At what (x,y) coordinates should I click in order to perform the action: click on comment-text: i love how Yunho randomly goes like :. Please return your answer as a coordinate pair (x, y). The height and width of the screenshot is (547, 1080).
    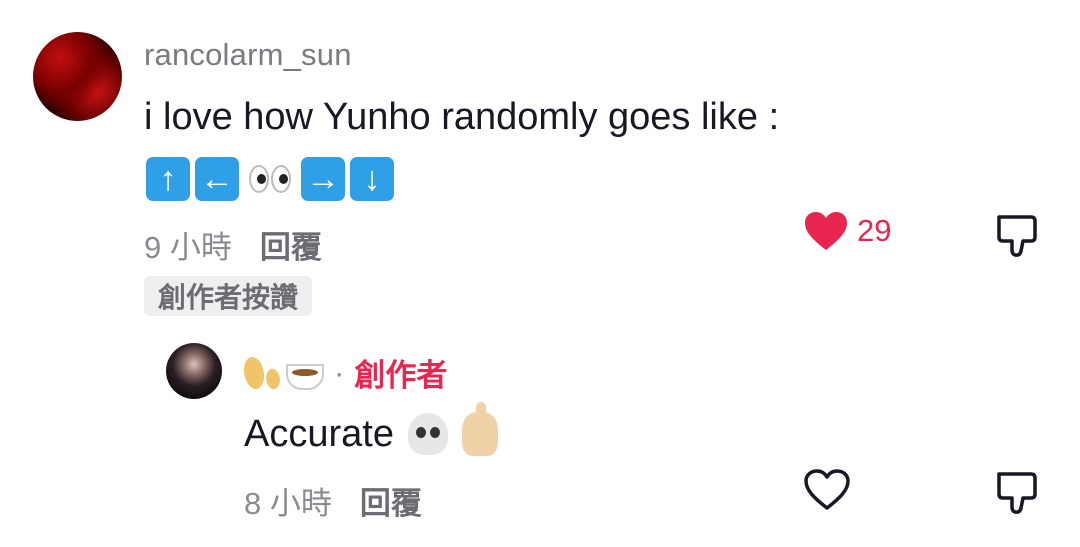
    Looking at the image, I should click on (462, 117).